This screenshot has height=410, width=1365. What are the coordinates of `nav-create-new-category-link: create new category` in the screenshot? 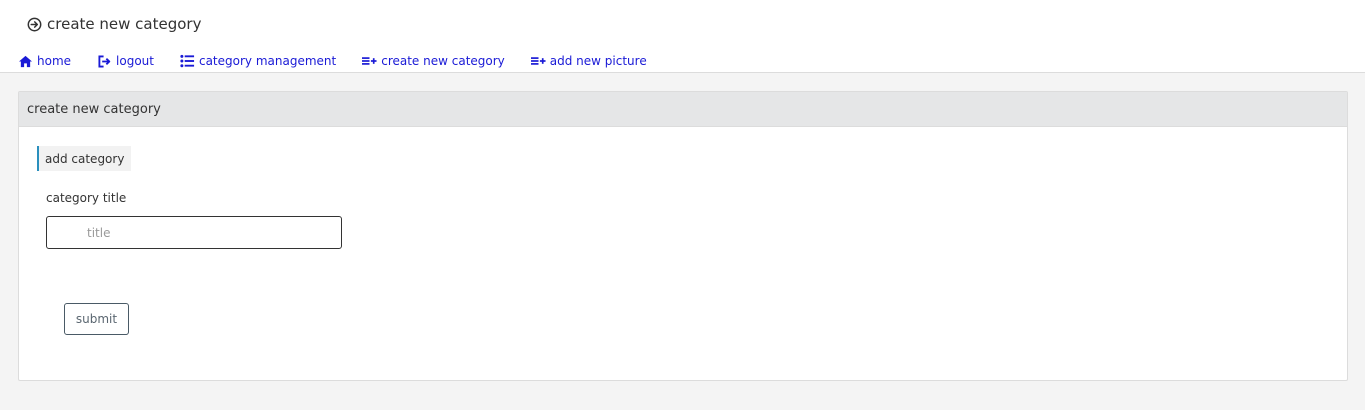 It's located at (433, 61).